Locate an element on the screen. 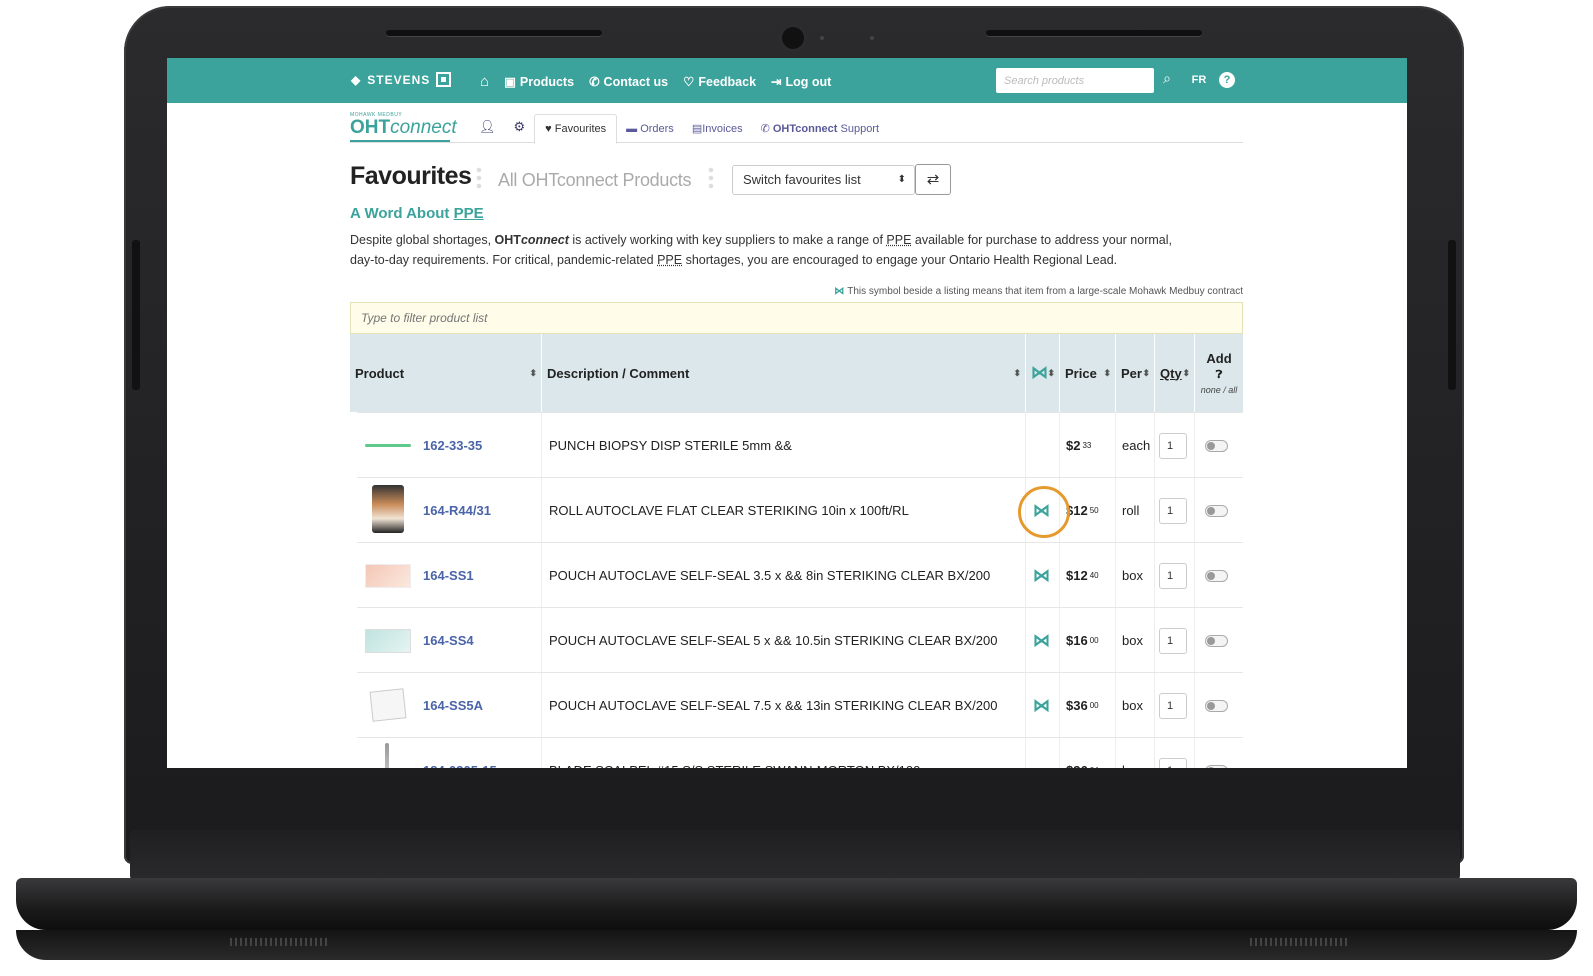 The image size is (1593, 976). description-cell: PUNCH BIOPSY DISP STERILE 5mm && is located at coordinates (784, 445).